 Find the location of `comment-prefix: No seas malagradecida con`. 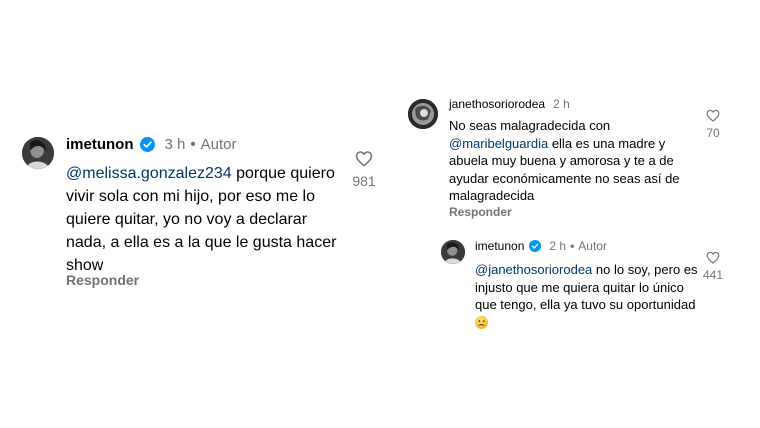

comment-prefix: No seas malagradecida con is located at coordinates (530, 125).